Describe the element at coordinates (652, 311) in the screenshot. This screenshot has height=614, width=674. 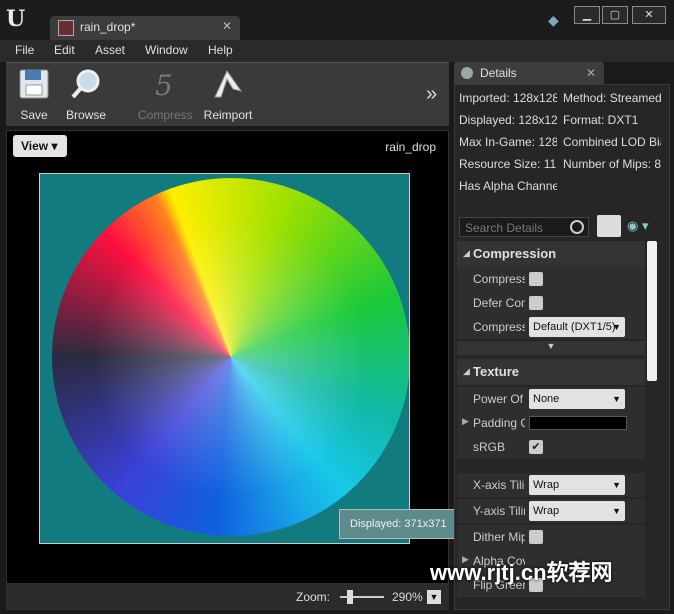
I see `details-scrollbar` at that location.